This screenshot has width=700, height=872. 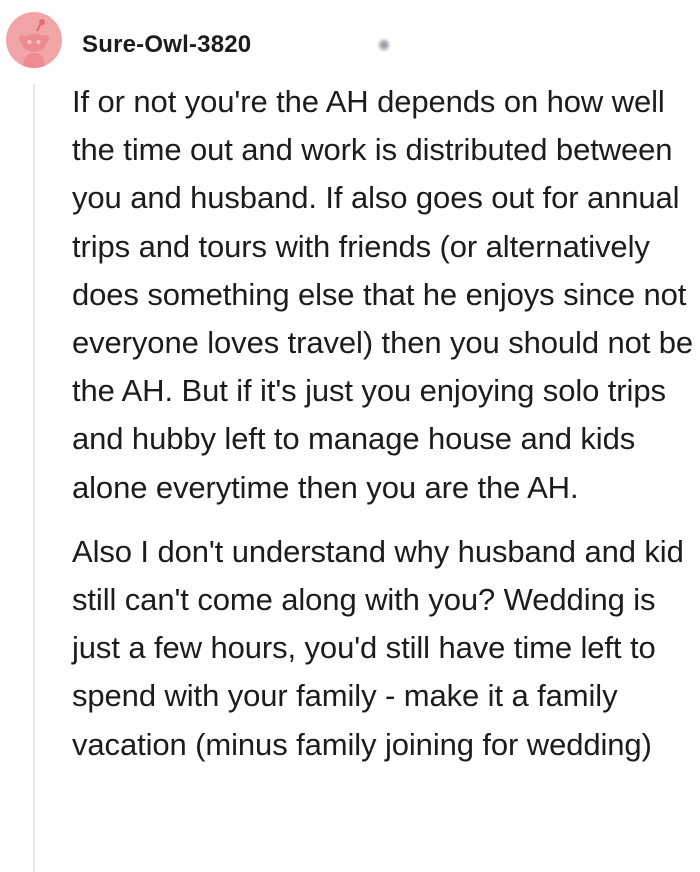 I want to click on separator-dot, so click(x=384, y=45).